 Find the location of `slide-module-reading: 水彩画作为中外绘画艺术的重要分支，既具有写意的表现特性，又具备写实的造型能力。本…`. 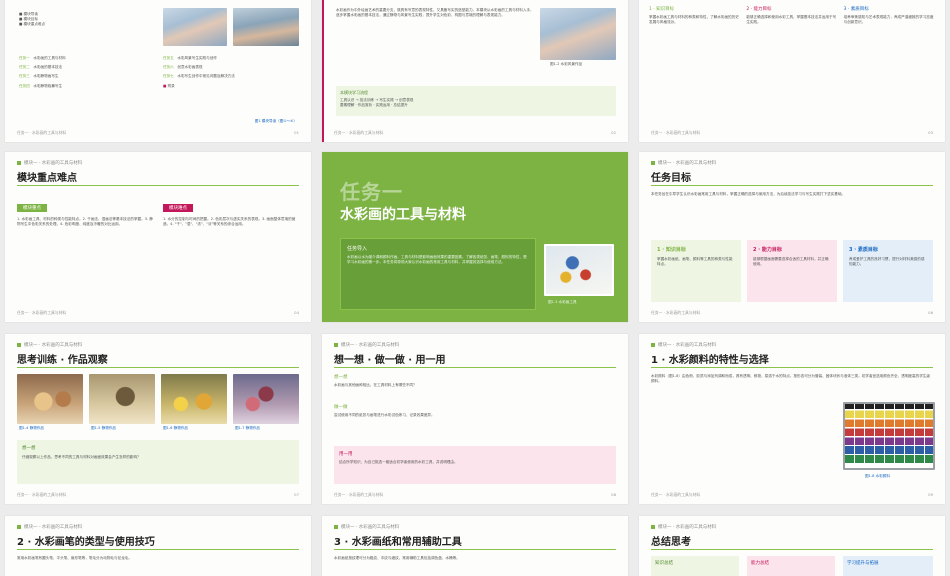

slide-module-reading: 水彩画作为中外绘画艺术的重要分支，既具有写意的表现特性，又具备写实的造型能力。本… is located at coordinates (475, 71).